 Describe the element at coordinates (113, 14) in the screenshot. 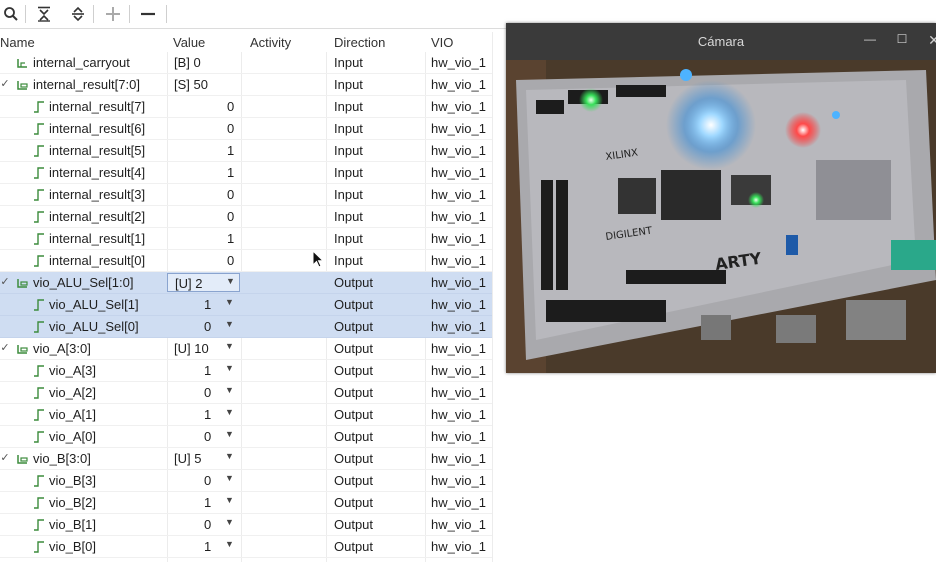

I see `plus-icon` at that location.